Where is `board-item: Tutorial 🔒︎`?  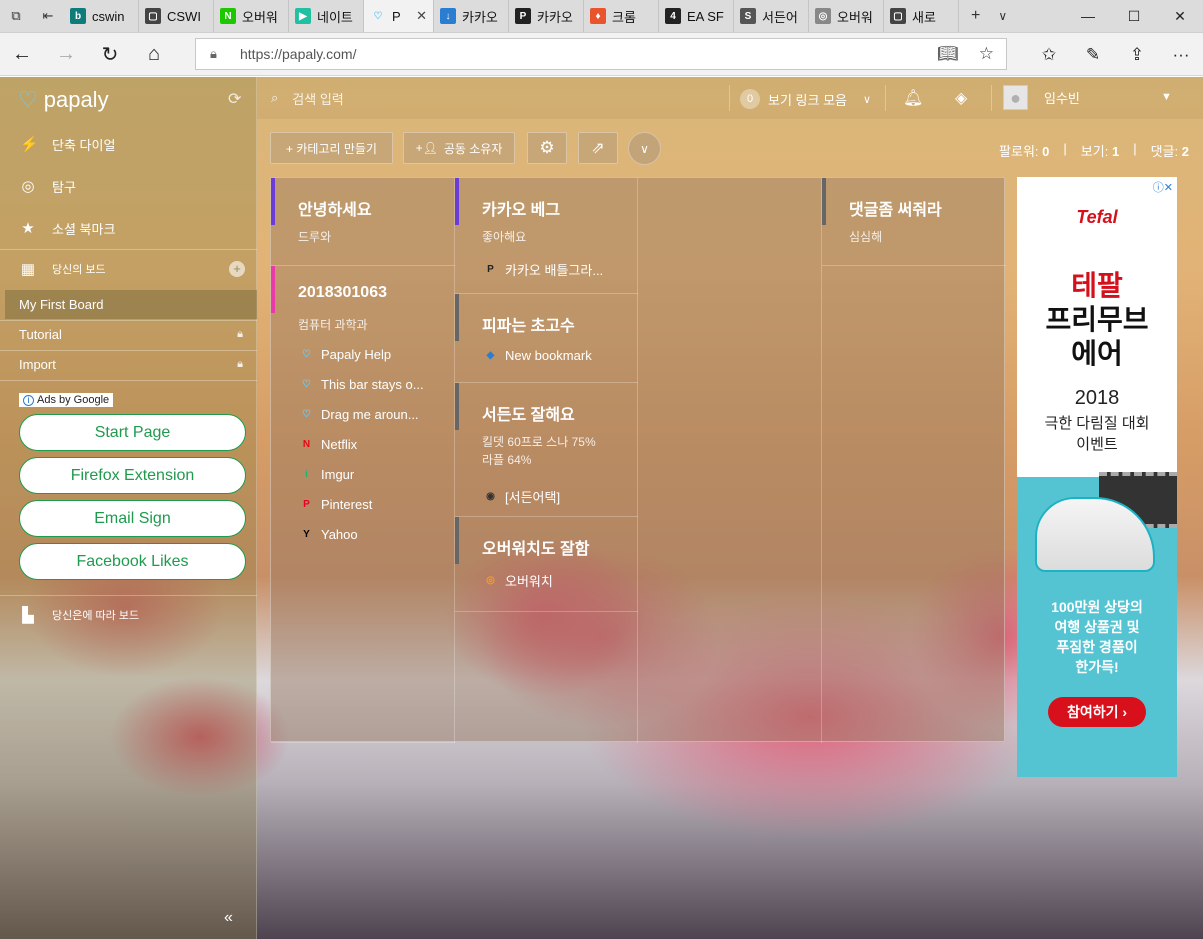
board-item: Tutorial 🔒︎ is located at coordinates (131, 334).